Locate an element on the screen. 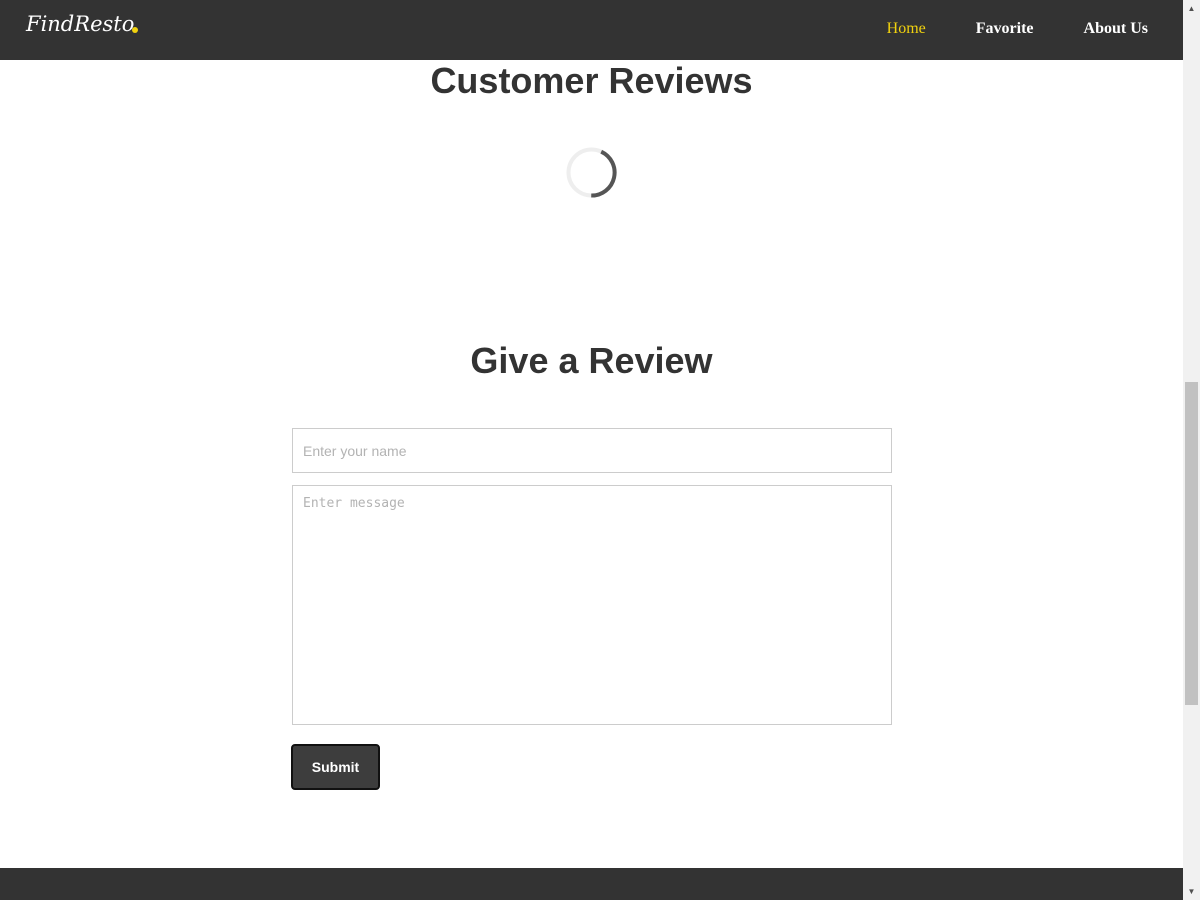 The image size is (1200, 900). nav-links: Home Favorite About Us is located at coordinates (992, 29).